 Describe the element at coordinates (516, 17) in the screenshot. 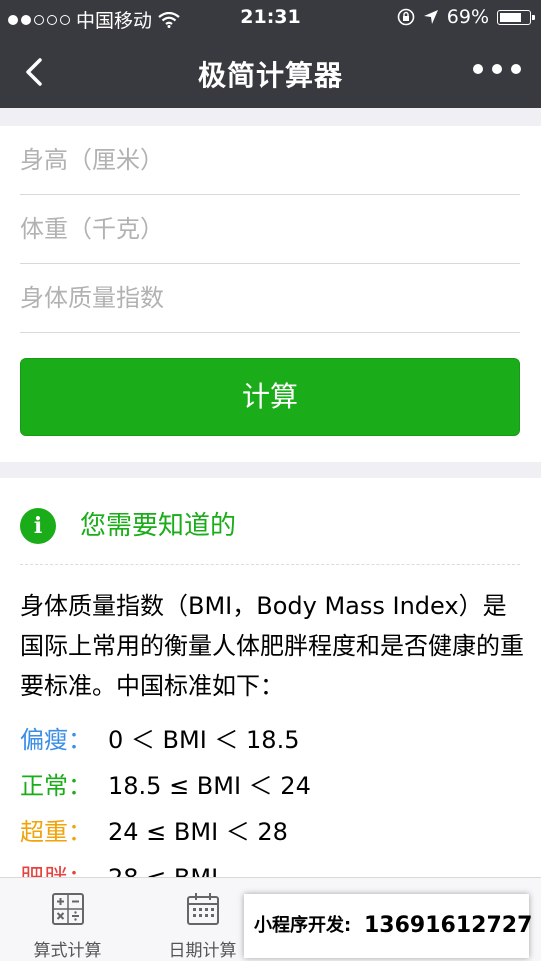

I see `battery-icon` at that location.